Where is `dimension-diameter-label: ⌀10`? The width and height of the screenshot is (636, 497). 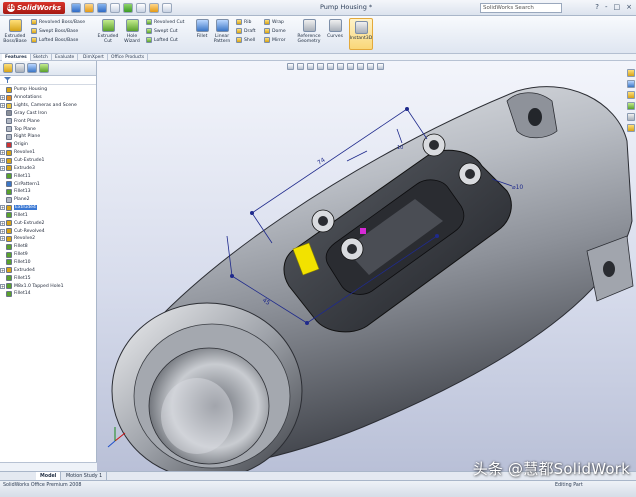 dimension-diameter-label: ⌀10 is located at coordinates (517, 187).